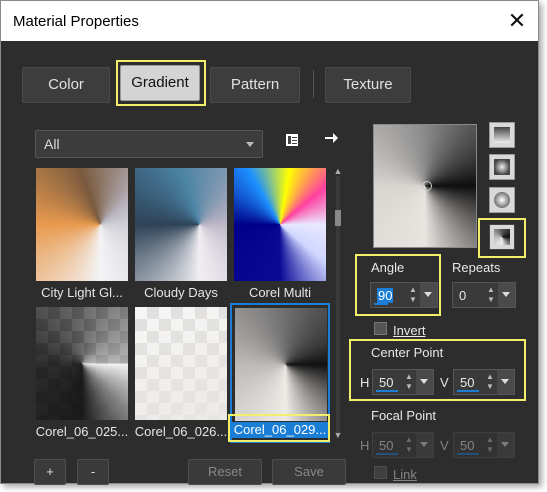  What do you see at coordinates (444, 445) in the screenshot?
I see `focal-v-label: V` at bounding box center [444, 445].